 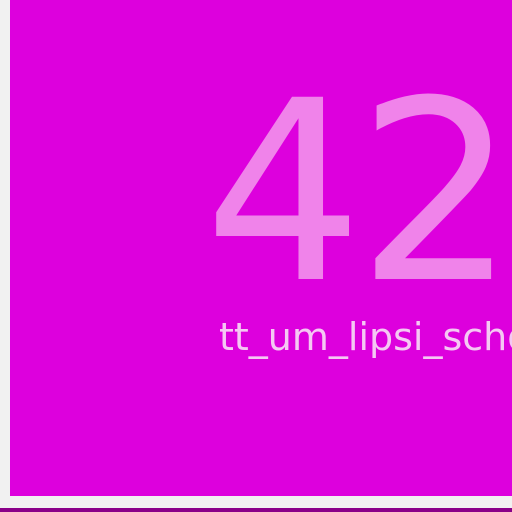 What do you see at coordinates (365, 337) in the screenshot?
I see `project-name-label: tt_um_lipsi_schoeberl` at bounding box center [365, 337].